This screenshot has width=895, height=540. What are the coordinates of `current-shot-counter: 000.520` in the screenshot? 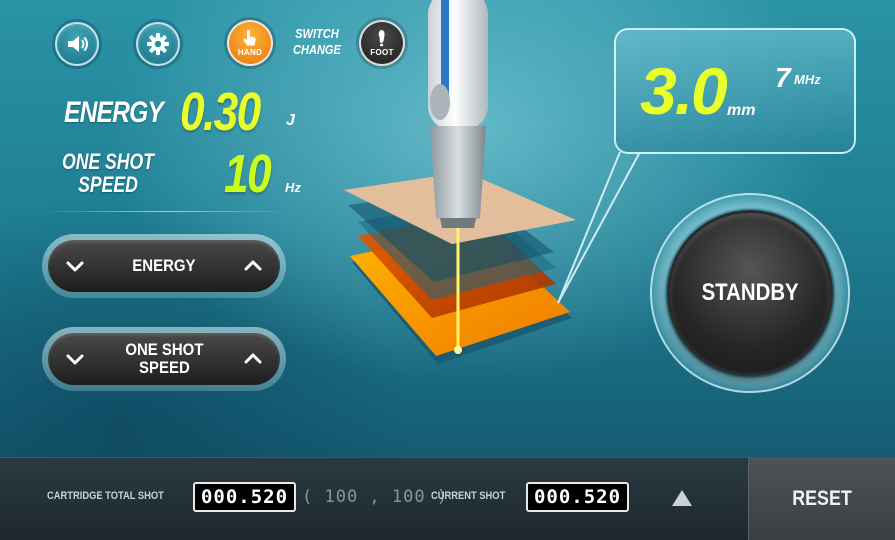 It's located at (577, 497).